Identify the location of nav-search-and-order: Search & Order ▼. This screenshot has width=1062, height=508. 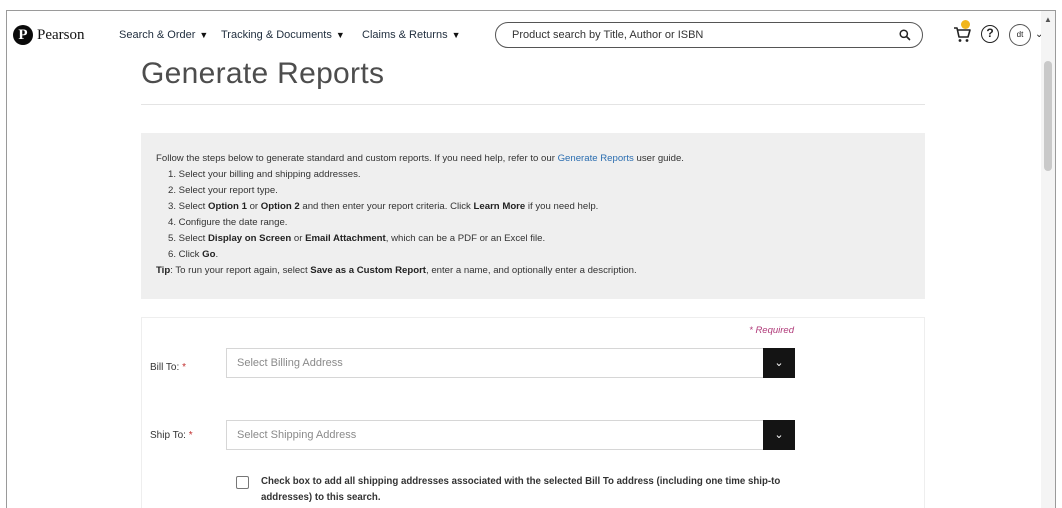
(163, 35).